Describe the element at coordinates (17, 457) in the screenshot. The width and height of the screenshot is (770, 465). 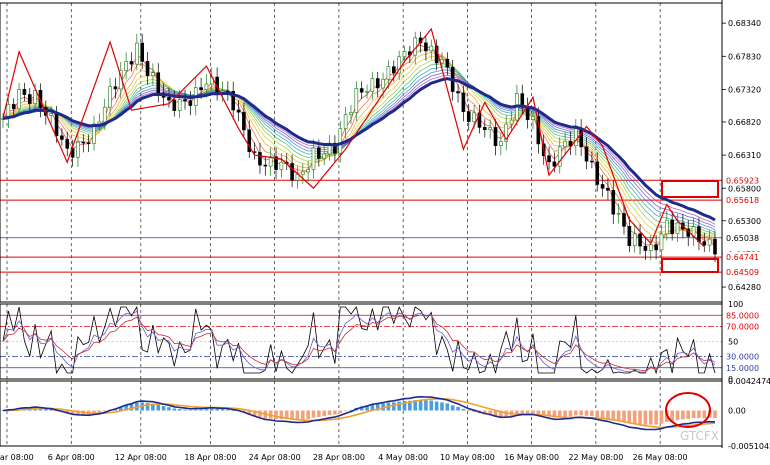
I see `time-tick-label: 31 Mar 08:00` at that location.